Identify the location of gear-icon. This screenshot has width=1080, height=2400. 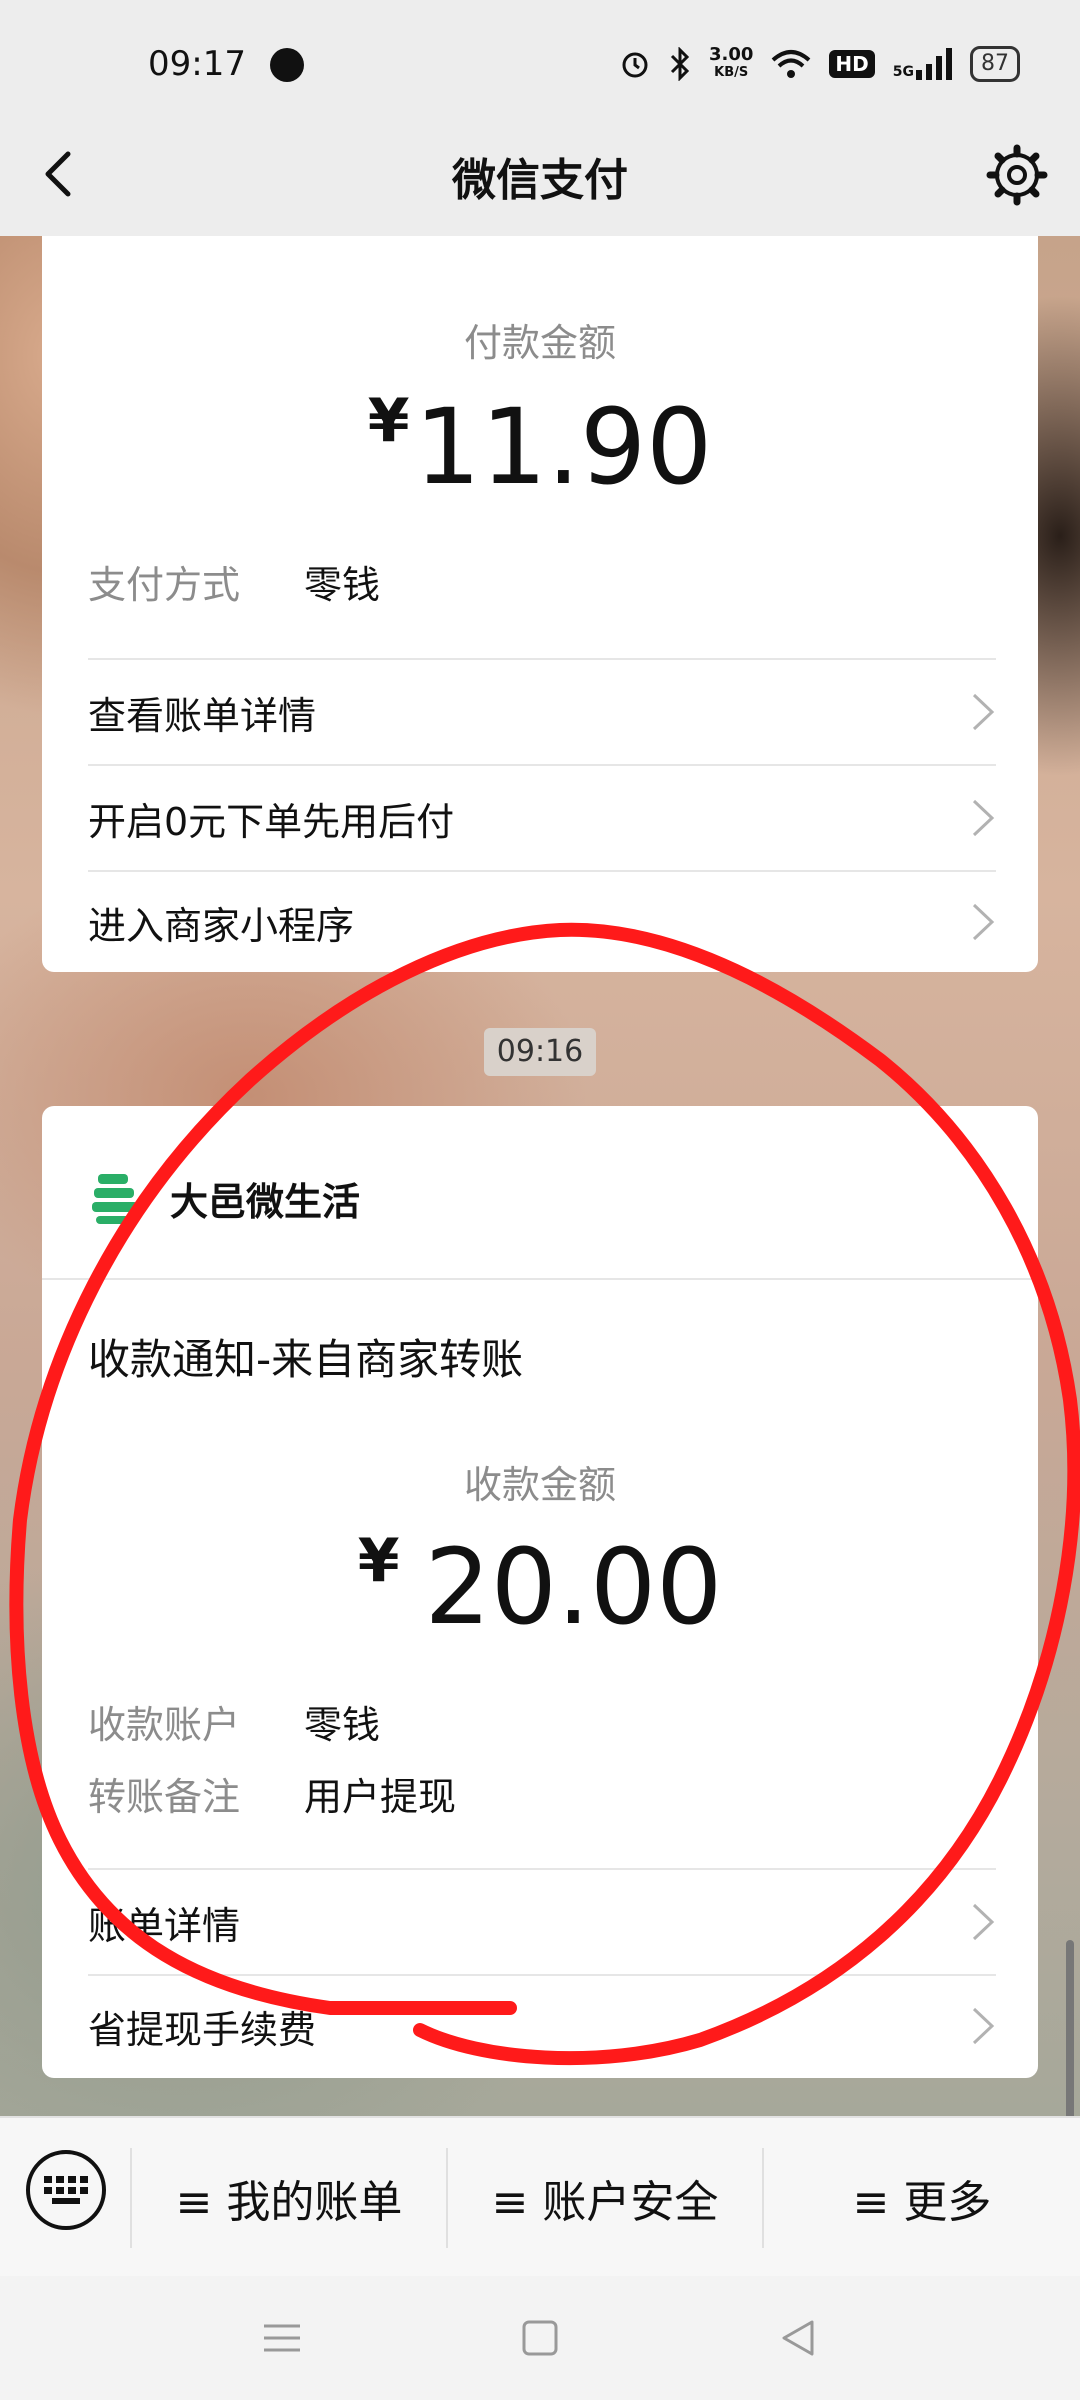
(1017, 175).